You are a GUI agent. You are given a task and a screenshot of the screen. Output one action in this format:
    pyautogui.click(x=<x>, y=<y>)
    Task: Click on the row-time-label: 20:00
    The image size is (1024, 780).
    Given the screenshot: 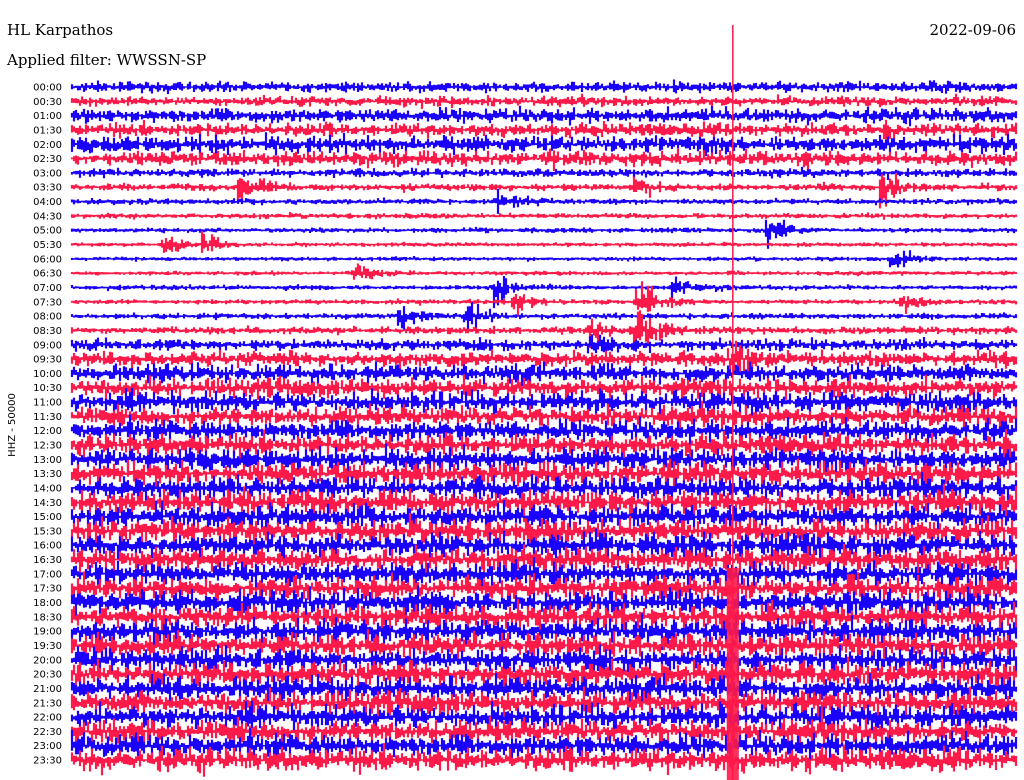 What is the action you would take?
    pyautogui.click(x=47, y=660)
    